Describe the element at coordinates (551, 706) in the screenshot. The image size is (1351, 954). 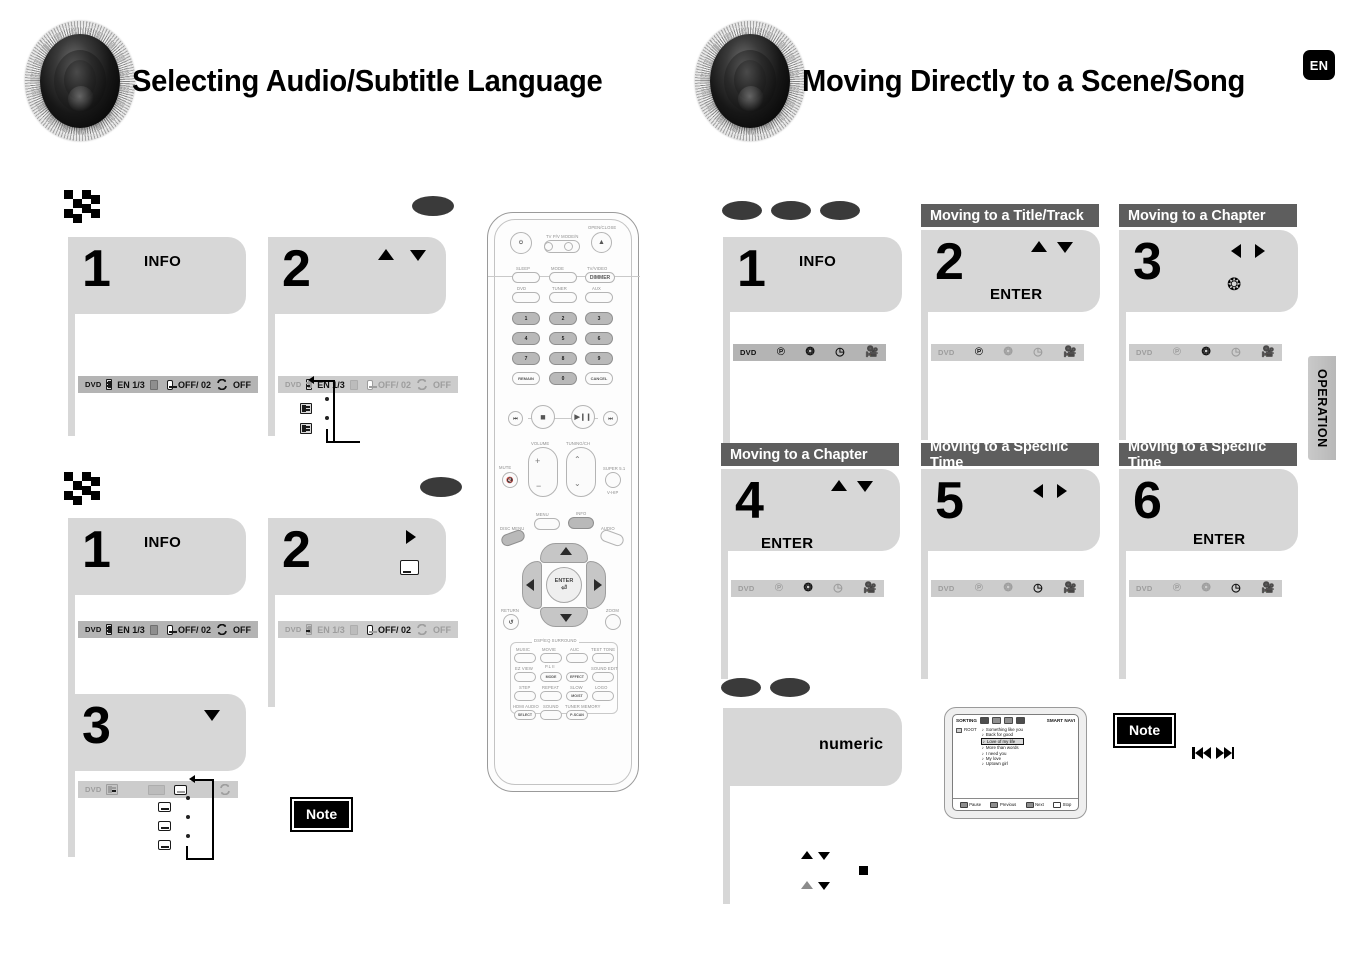
I see `sound-label: SOUND` at that location.